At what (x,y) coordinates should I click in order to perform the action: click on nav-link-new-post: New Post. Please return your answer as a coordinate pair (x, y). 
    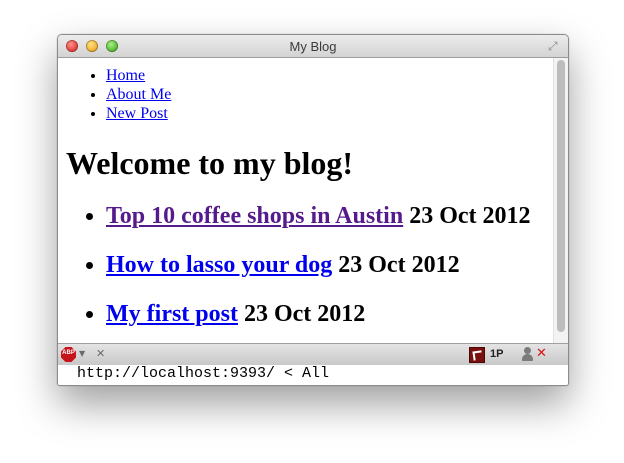
    Looking at the image, I should click on (137, 113).